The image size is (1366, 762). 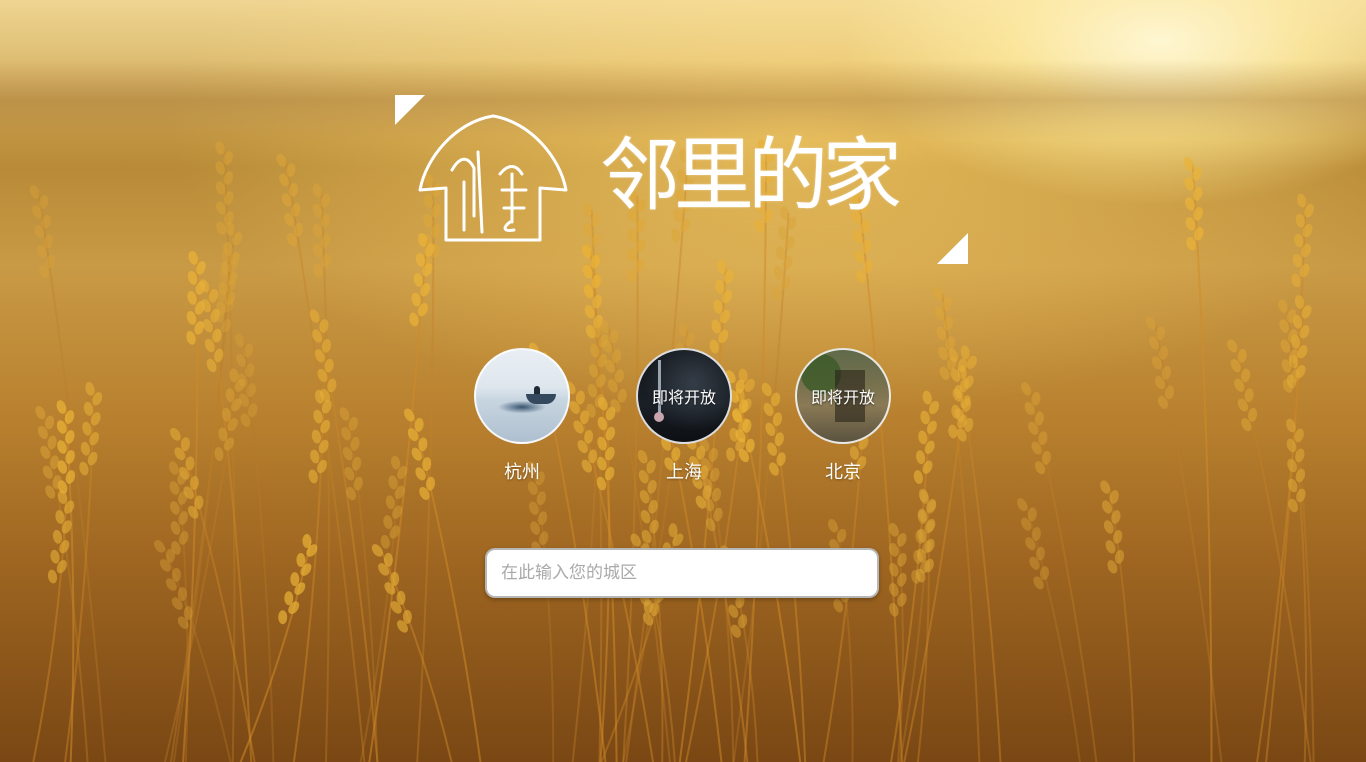 I want to click on logo-corner-bottom-right, so click(x=952, y=248).